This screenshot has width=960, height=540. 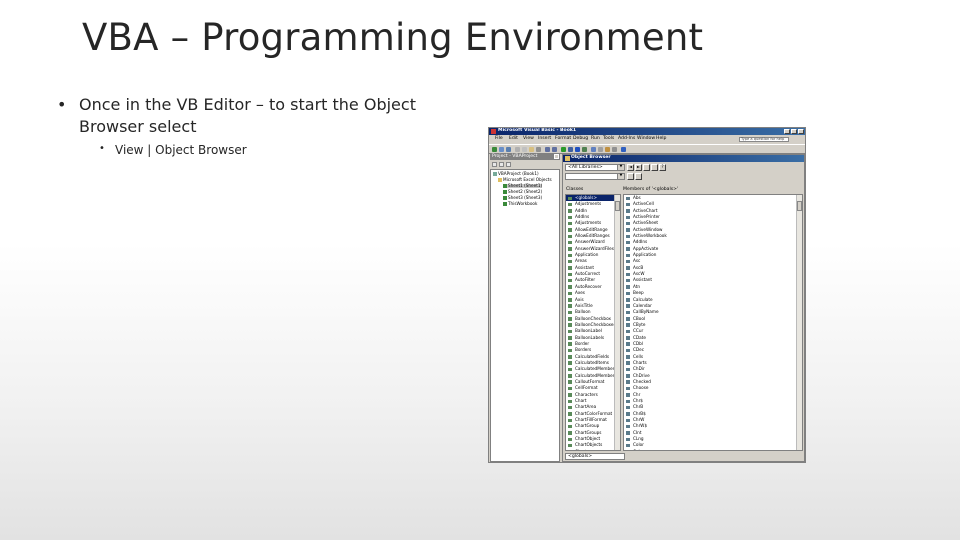 What do you see at coordinates (577, 149) in the screenshot?
I see `reset-icon` at bounding box center [577, 149].